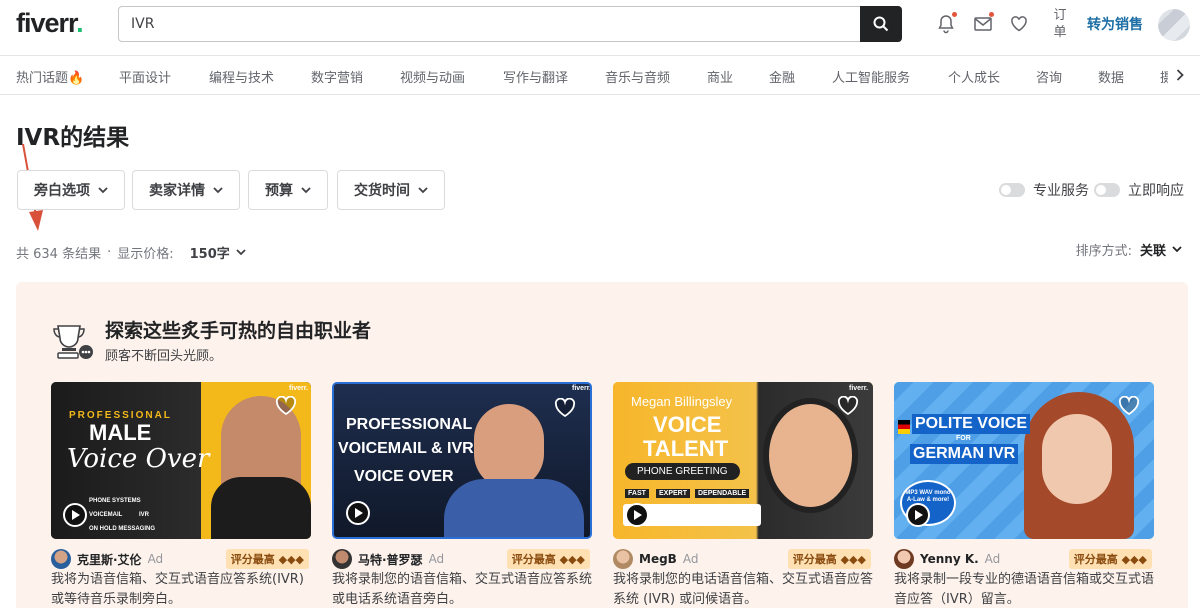 The image size is (1200, 608). I want to click on toggle-label: 专业服务, so click(1061, 191).